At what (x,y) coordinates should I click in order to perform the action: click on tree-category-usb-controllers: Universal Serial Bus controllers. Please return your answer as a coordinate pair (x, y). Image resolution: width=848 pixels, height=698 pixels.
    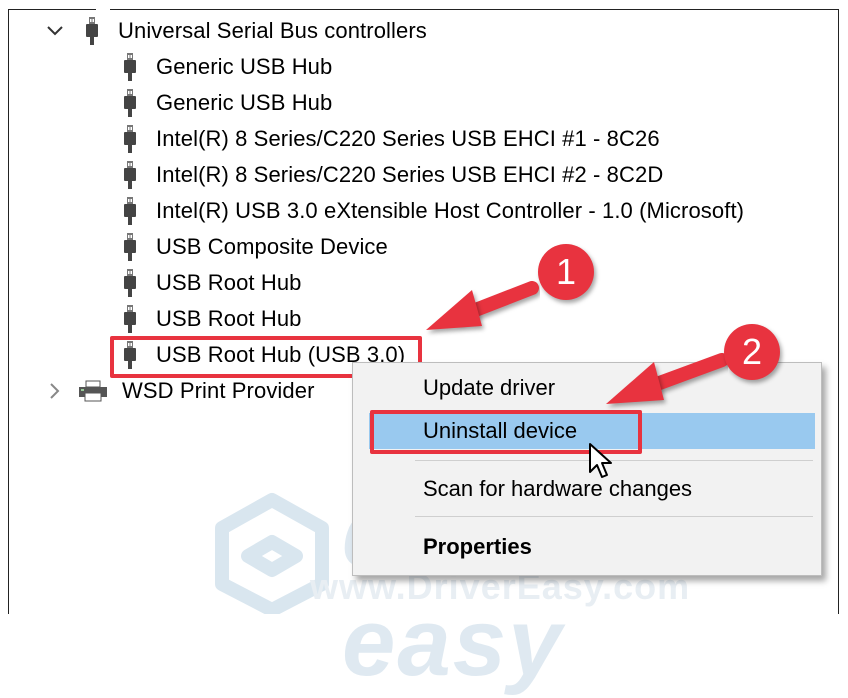
    Looking at the image, I should click on (255, 31).